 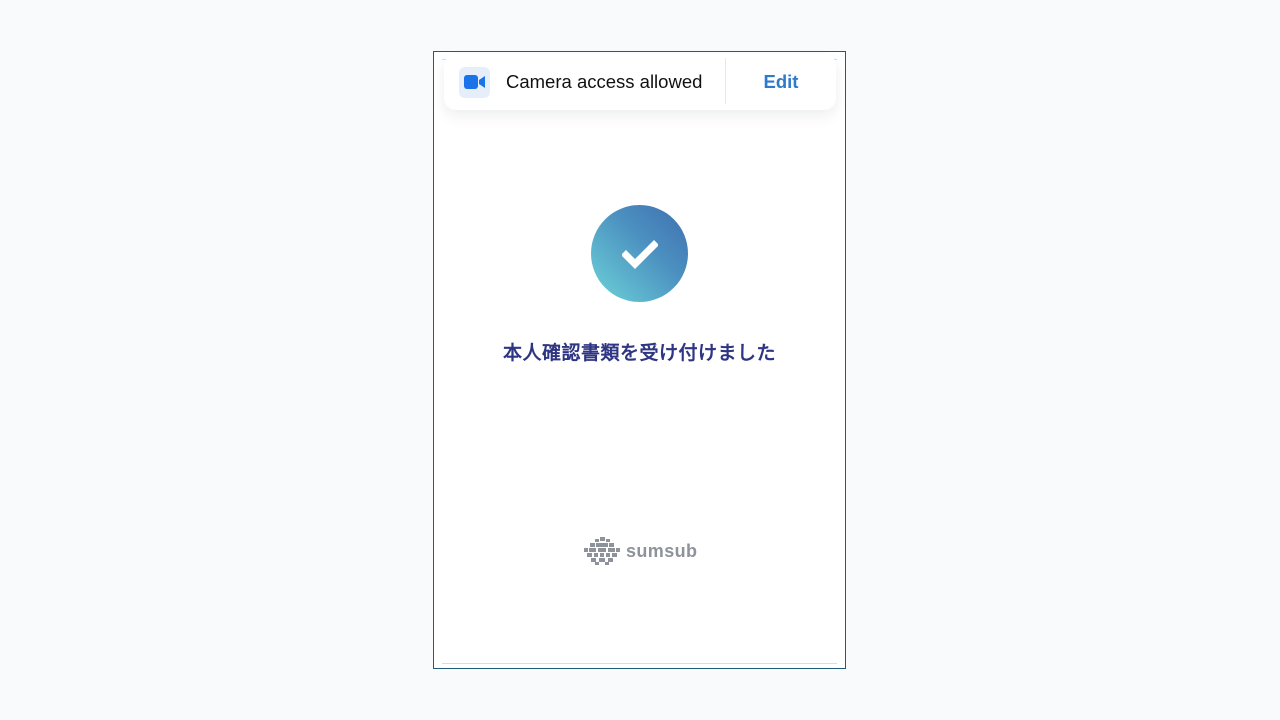 I want to click on verification-status-title: 本人確認書類を受け付けました, so click(x=639, y=353).